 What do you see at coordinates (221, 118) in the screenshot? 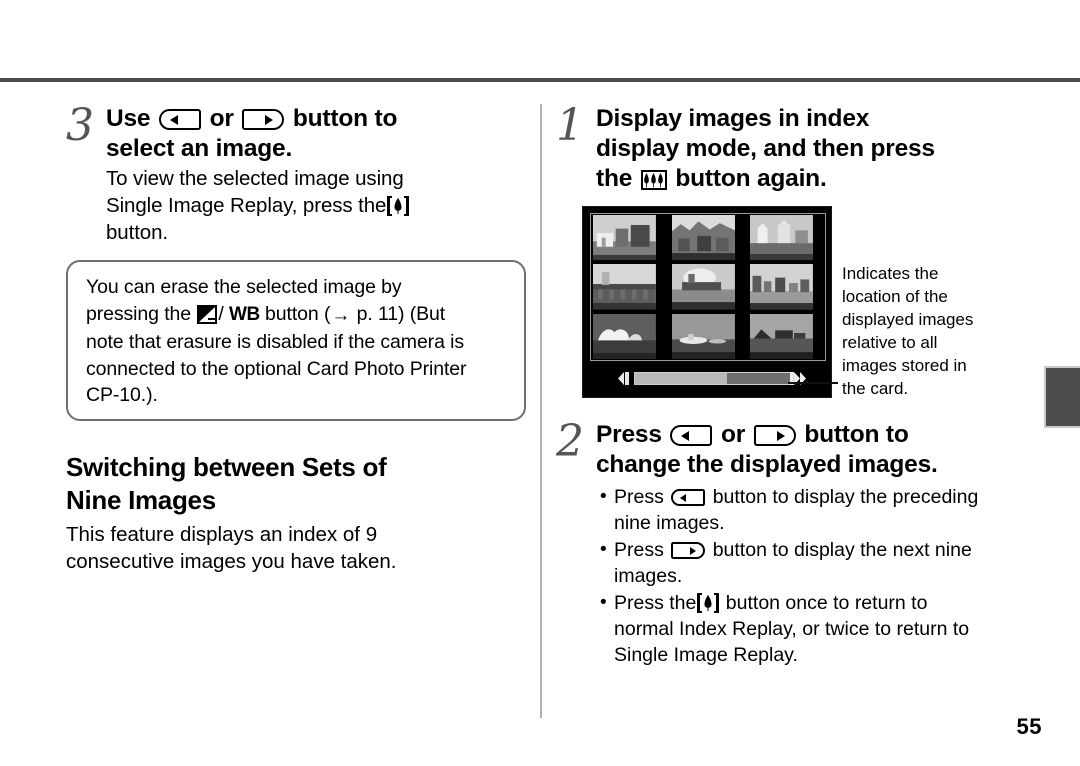
I see `step-3-title-or: or` at bounding box center [221, 118].